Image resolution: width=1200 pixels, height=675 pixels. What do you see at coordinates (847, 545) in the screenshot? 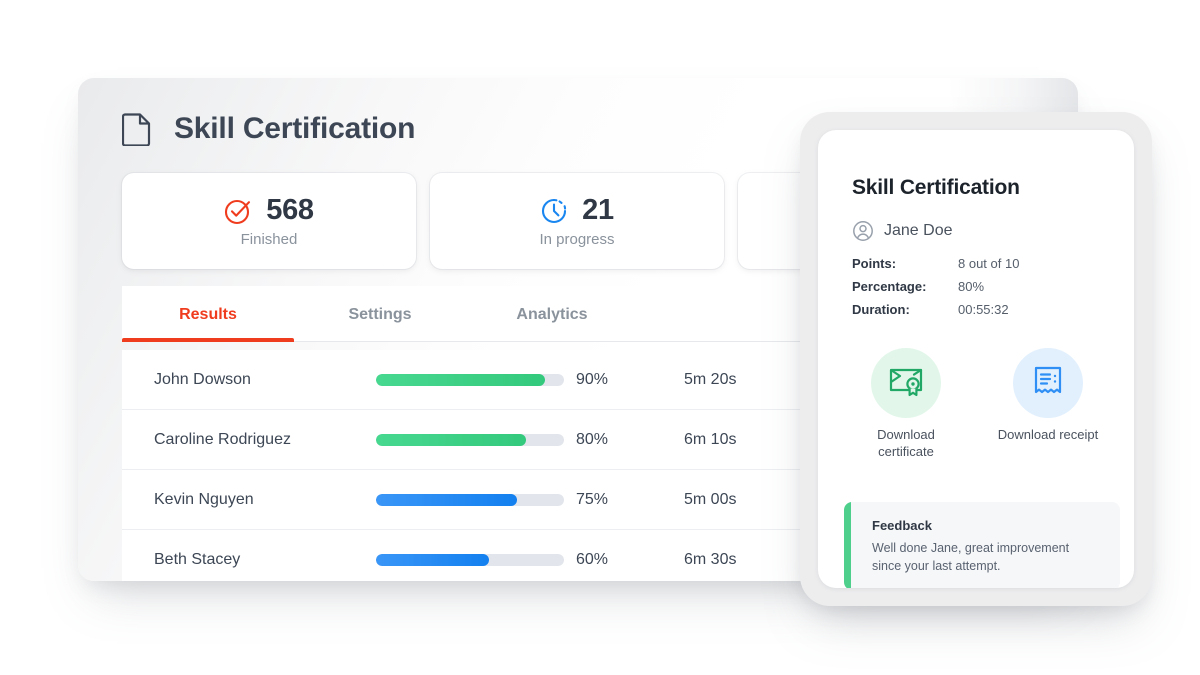
I see `feedback-accent-bar` at bounding box center [847, 545].